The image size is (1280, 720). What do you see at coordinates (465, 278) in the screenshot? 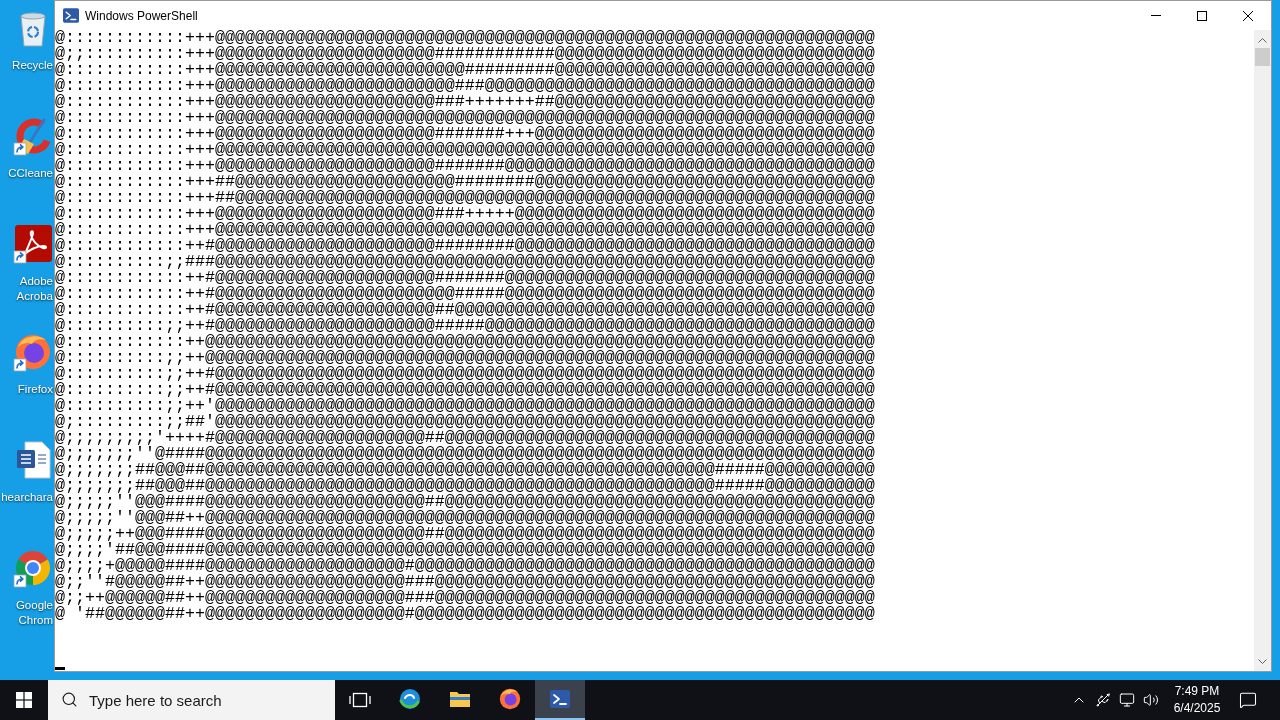
I see `ascii-art-line: @::::::::::::++#@@@@@@@@@@@@@@@@@@@@@@#######@@@@@@@@@@@@@@@@@@@@@@@@@@@@@@@@@@@@@` at bounding box center [465, 278].